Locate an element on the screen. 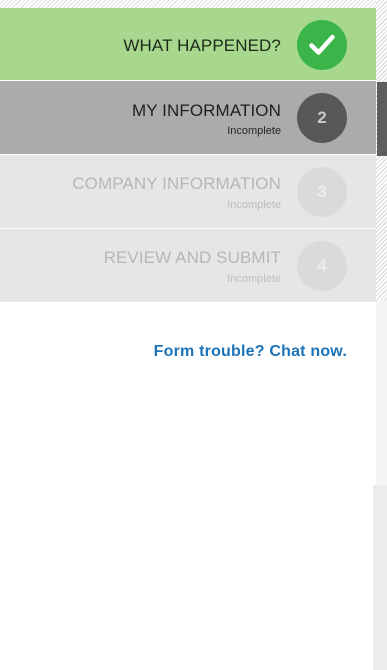 This screenshot has width=387, height=670. step-my-information: MY INFORMATION Incomplete 2 is located at coordinates (188, 118).